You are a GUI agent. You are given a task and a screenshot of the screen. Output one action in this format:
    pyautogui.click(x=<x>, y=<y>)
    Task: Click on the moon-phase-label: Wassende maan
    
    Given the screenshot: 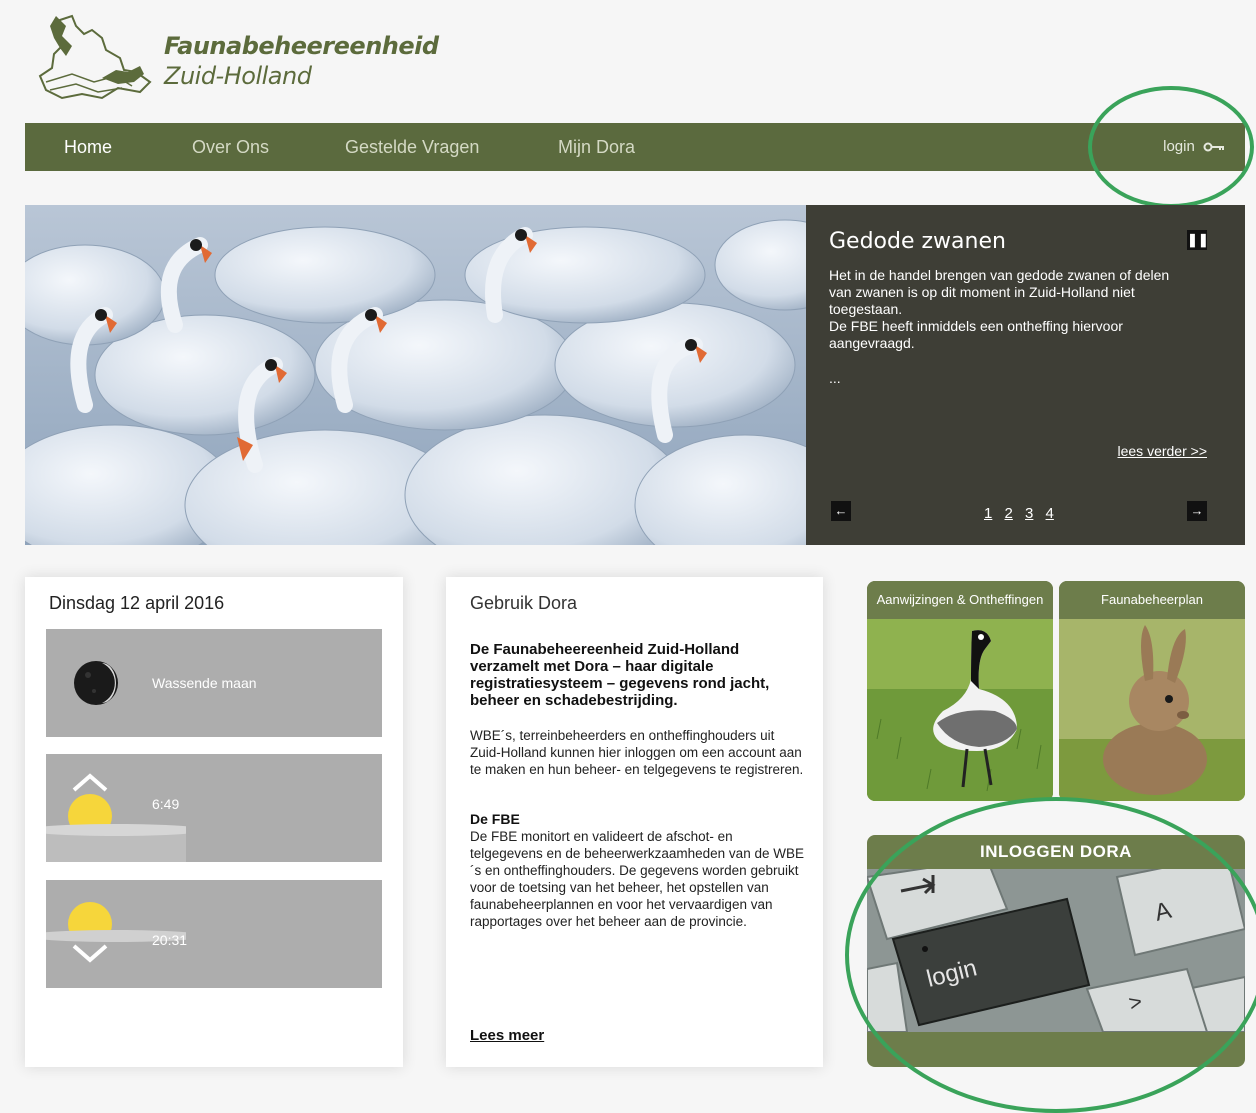 What is the action you would take?
    pyautogui.click(x=204, y=683)
    